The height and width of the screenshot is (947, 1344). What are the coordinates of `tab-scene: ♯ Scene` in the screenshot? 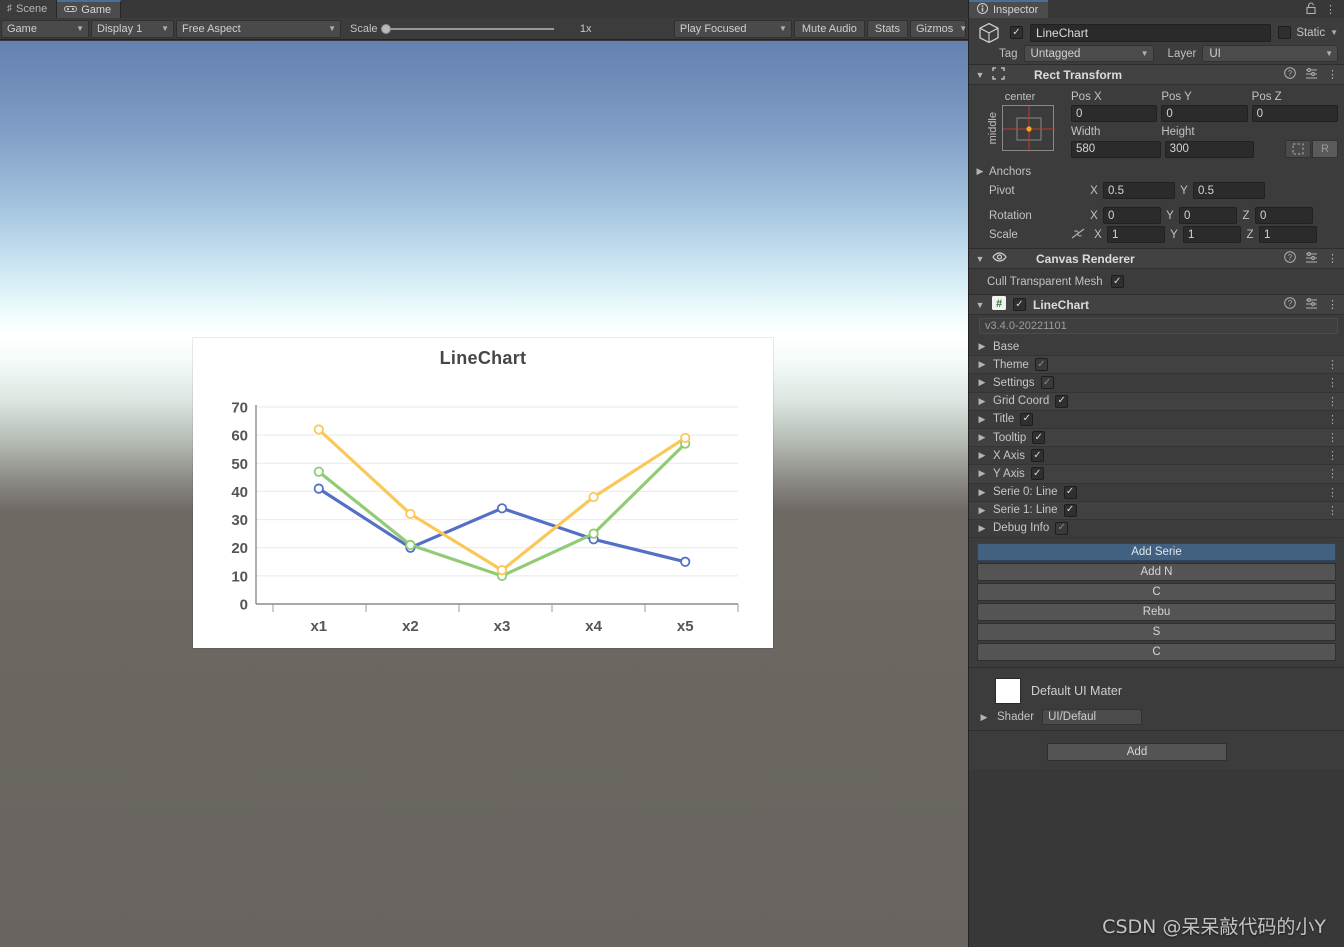 It's located at (29, 9).